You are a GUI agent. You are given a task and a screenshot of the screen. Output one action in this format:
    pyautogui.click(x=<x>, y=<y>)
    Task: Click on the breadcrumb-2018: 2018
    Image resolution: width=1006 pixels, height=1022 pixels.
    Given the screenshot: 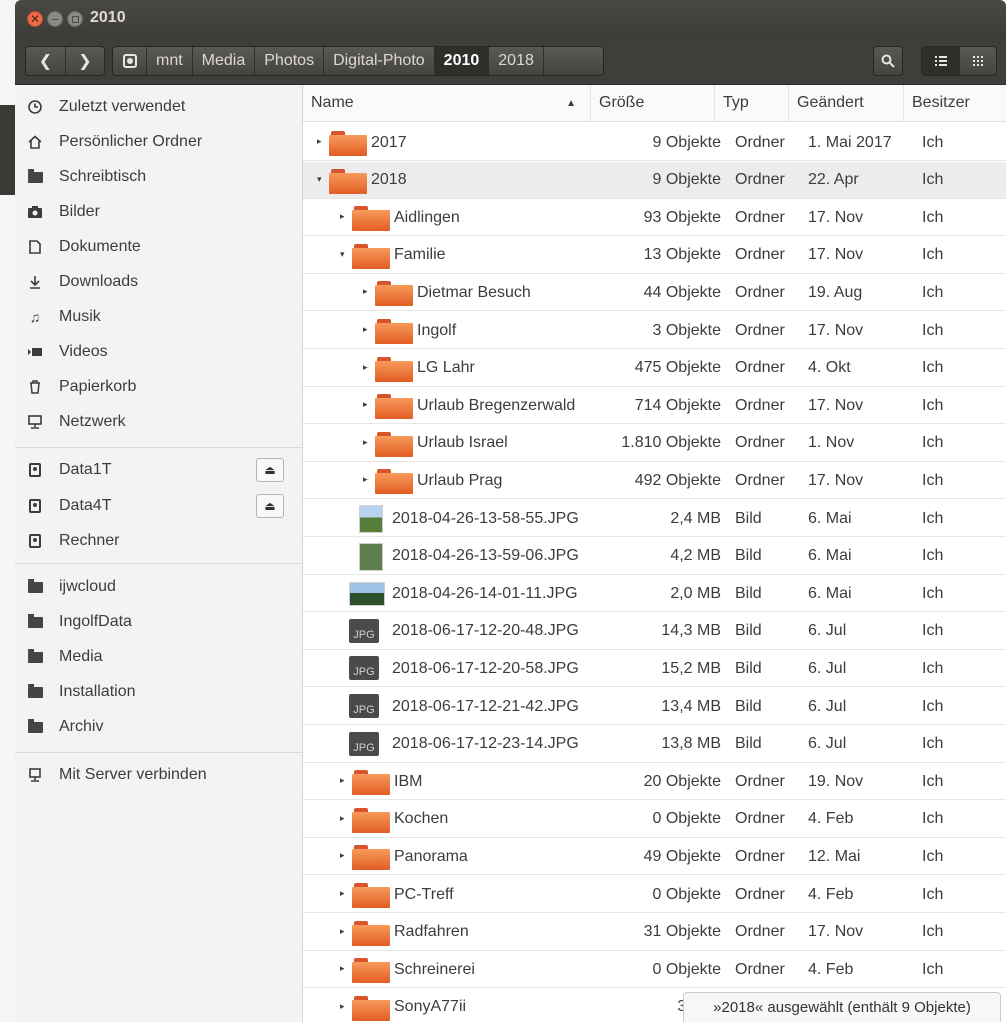 What is the action you would take?
    pyautogui.click(x=516, y=61)
    